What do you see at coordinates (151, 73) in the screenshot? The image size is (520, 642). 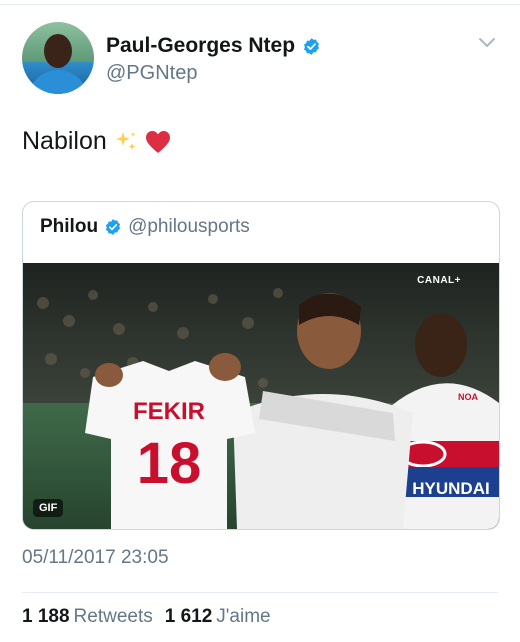 I see `author-handle: @PGNtep` at bounding box center [151, 73].